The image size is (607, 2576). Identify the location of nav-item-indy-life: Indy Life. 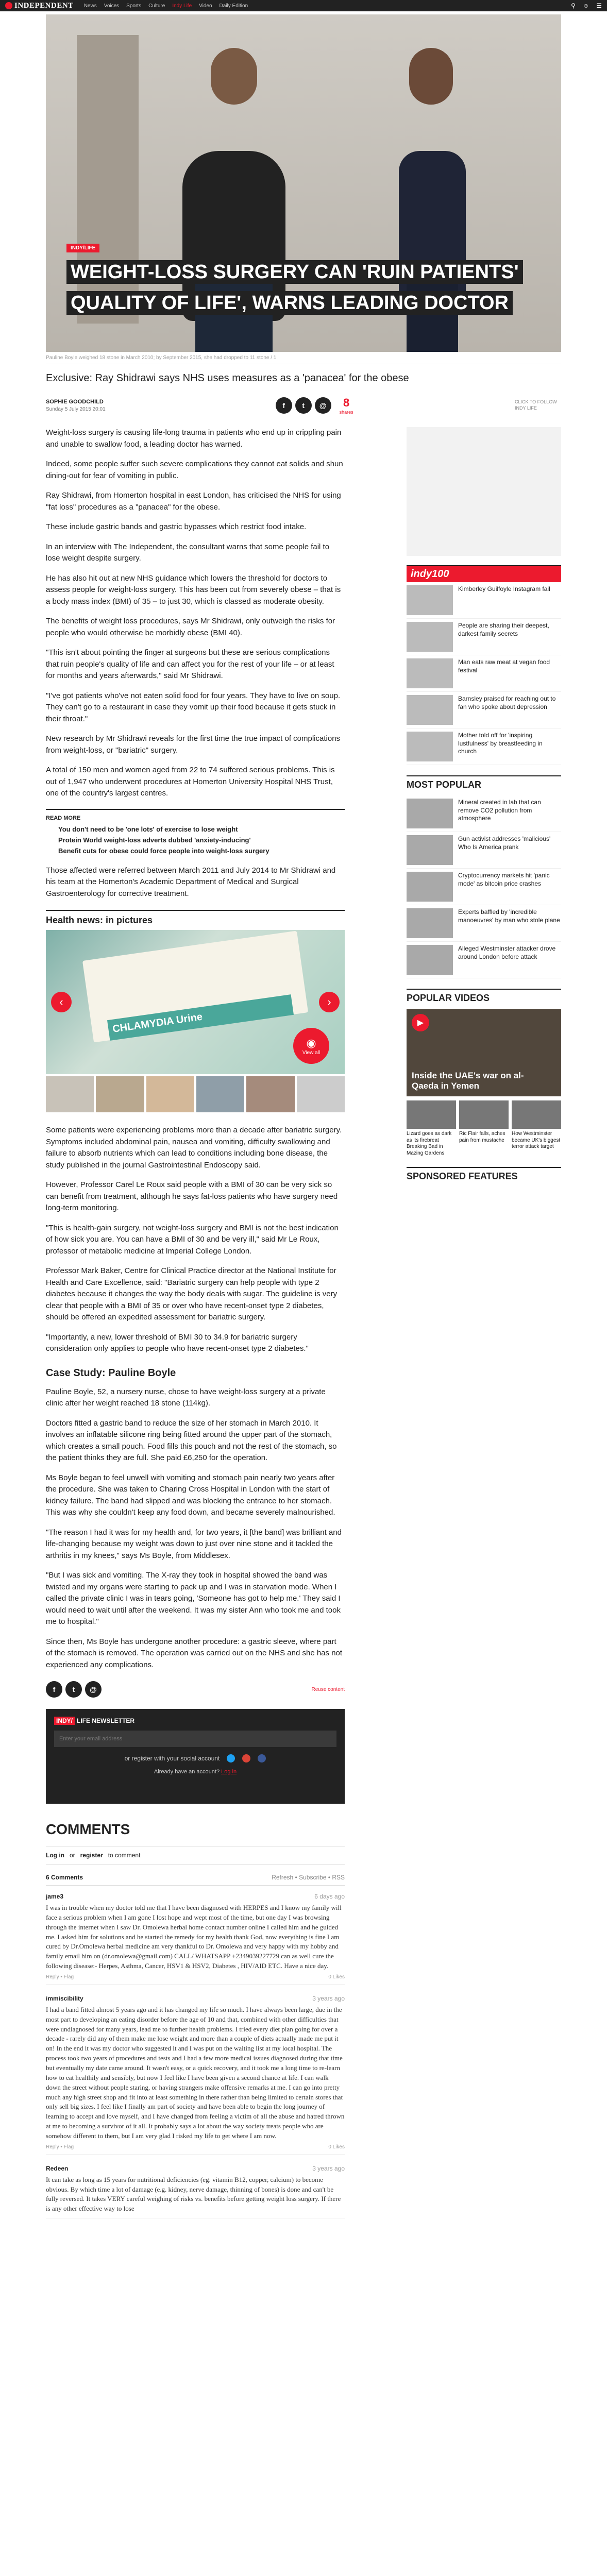
(182, 6).